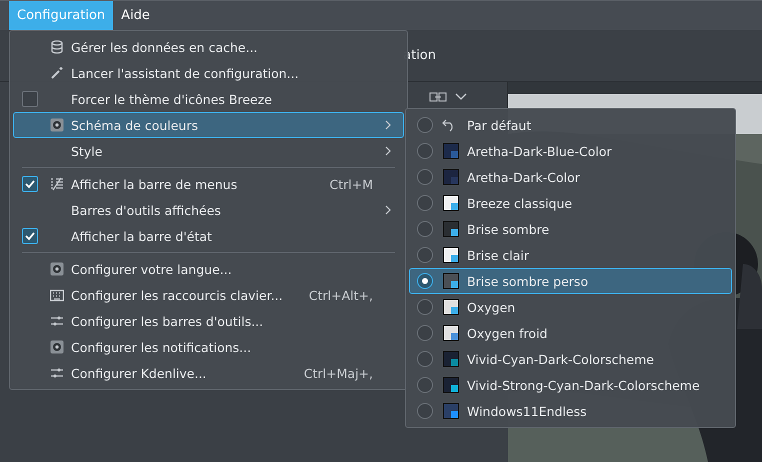 This screenshot has height=462, width=762. Describe the element at coordinates (57, 47) in the screenshot. I see `database-icon` at that location.